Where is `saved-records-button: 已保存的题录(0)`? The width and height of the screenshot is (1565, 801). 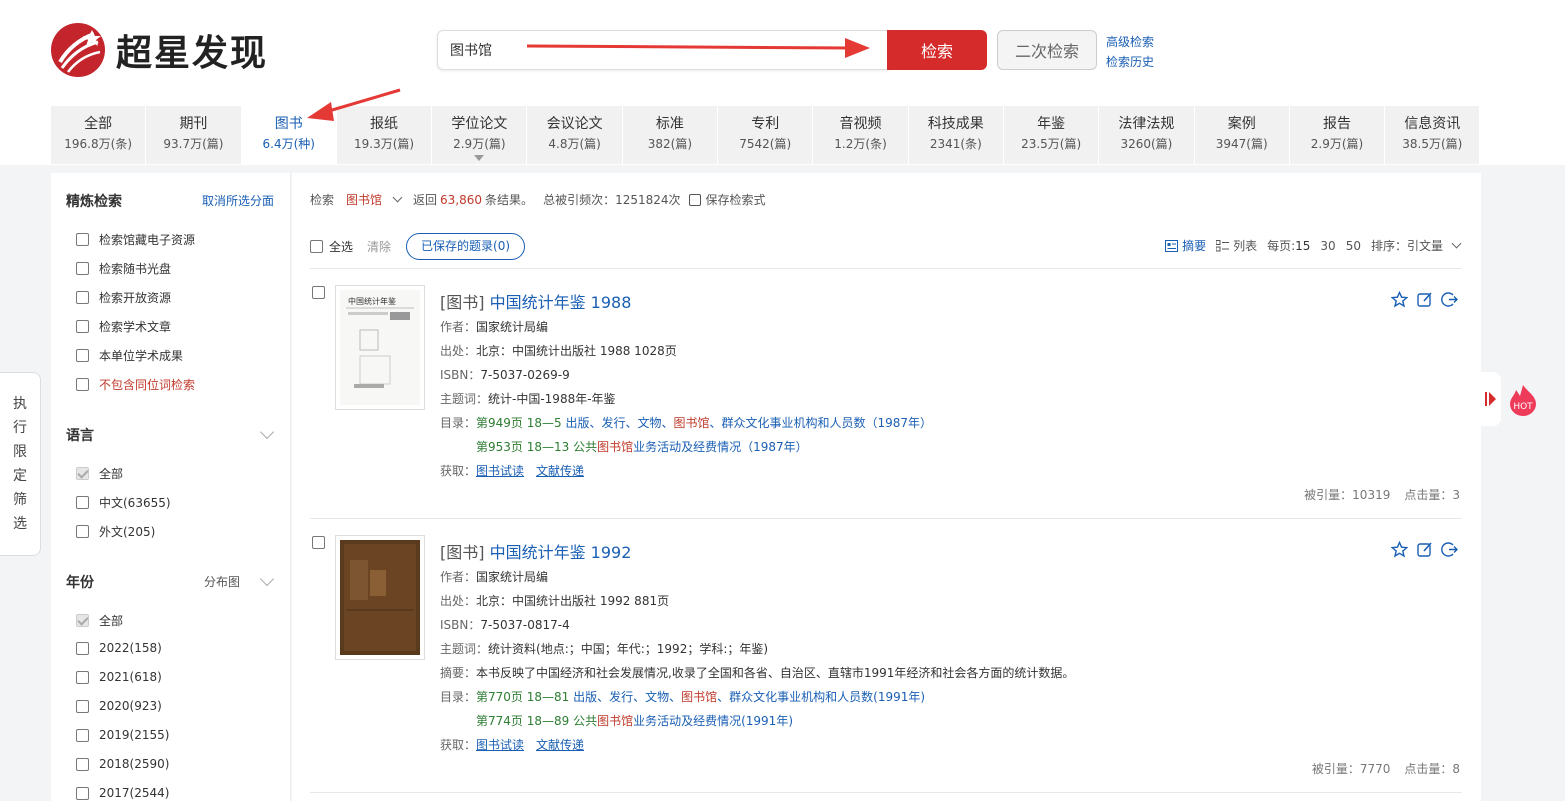 saved-records-button: 已保存的题录(0) is located at coordinates (466, 246).